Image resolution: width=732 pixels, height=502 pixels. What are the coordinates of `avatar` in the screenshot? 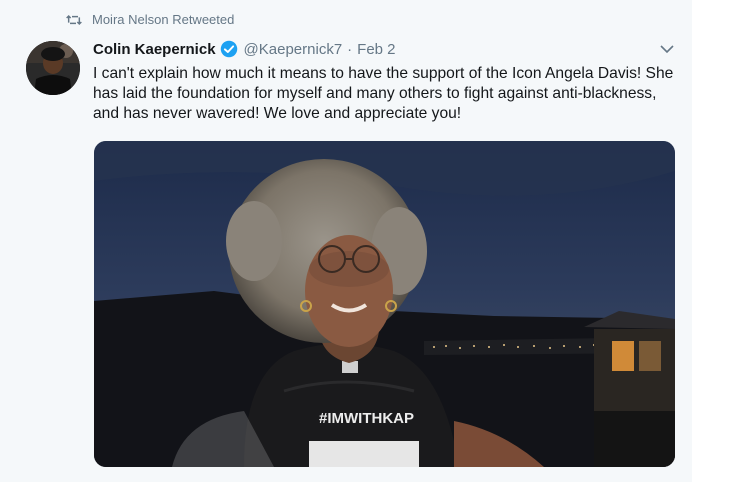 It's located at (53, 68).